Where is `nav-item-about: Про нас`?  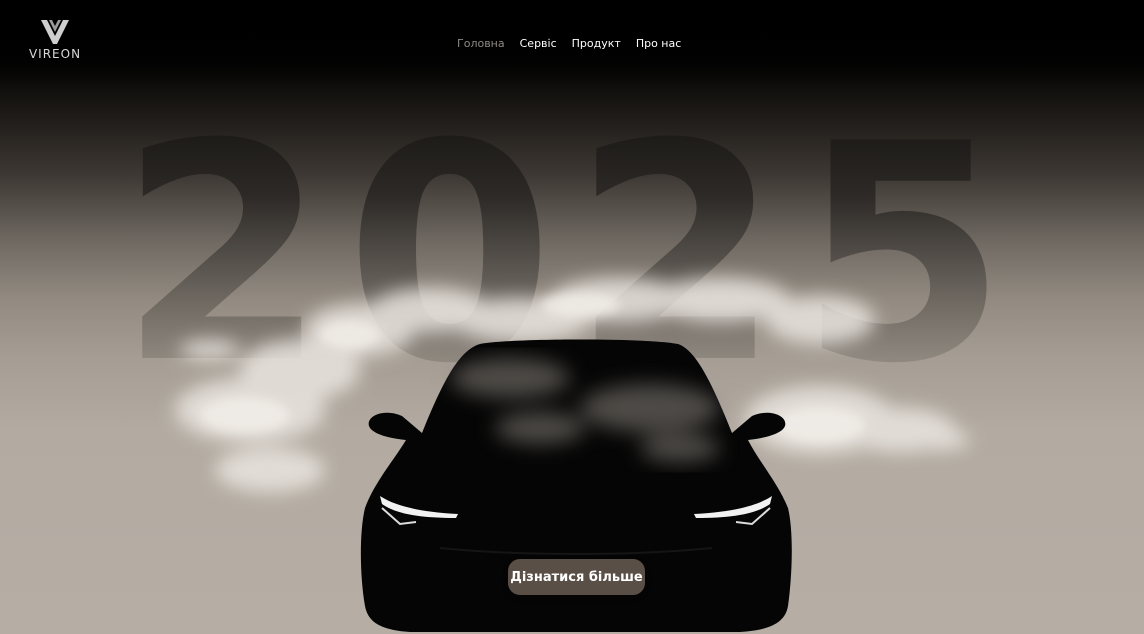
nav-item-about: Про нас is located at coordinates (658, 43).